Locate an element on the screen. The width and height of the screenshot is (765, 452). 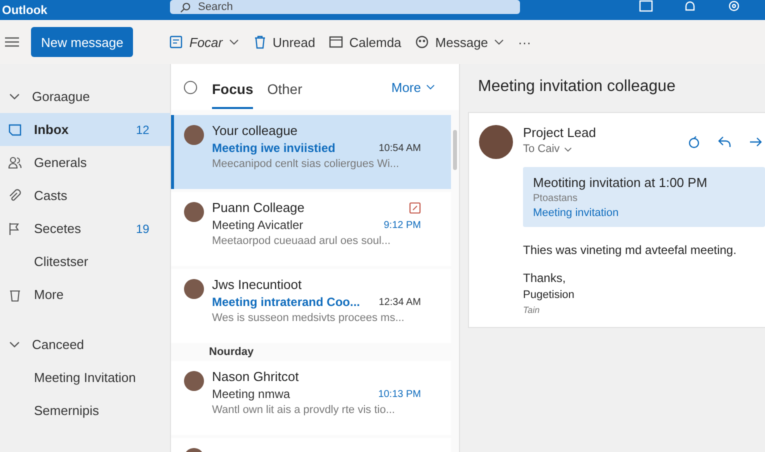
message-time: 10:13 PM is located at coordinates (399, 394).